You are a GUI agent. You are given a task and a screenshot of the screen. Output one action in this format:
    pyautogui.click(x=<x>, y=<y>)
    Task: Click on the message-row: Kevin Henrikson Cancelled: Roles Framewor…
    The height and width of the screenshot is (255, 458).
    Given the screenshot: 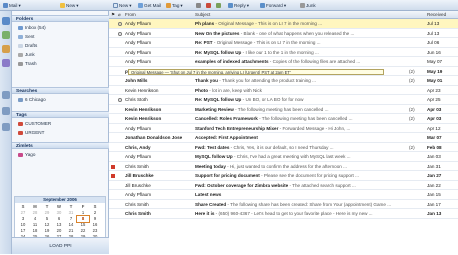 What is the action you would take?
    pyautogui.click(x=283, y=119)
    